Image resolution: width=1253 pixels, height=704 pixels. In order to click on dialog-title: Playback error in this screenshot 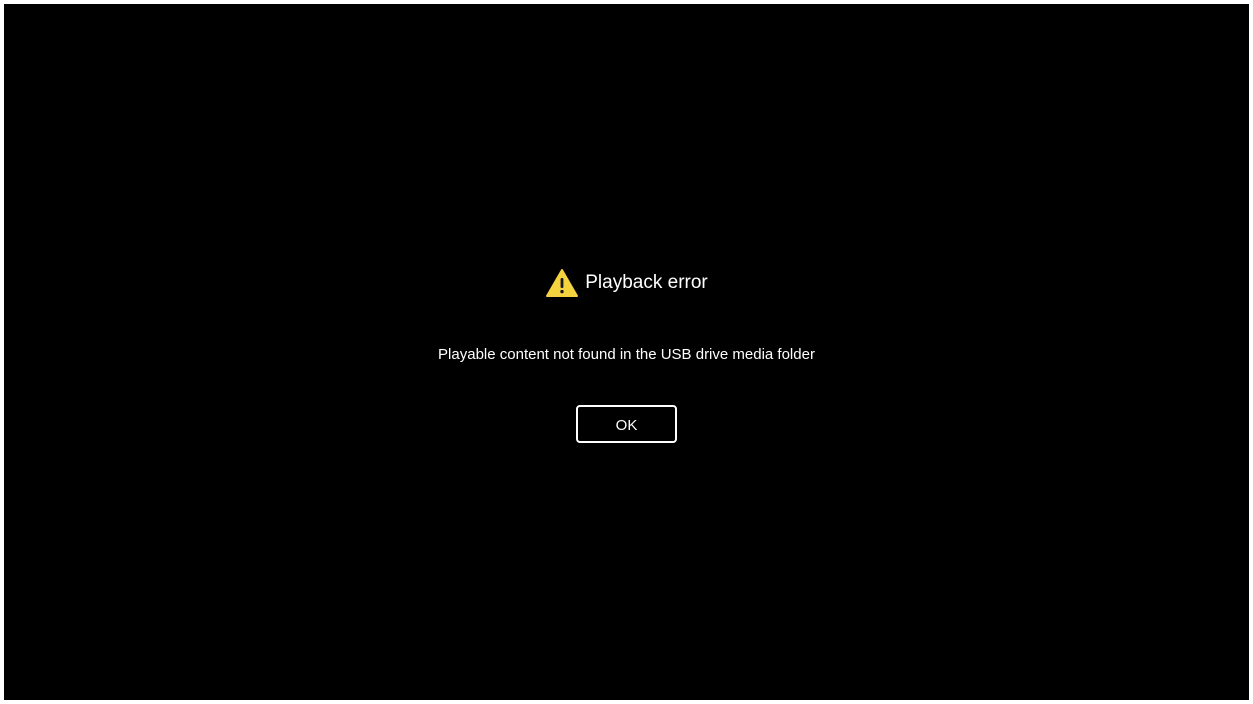, I will do `click(646, 282)`.